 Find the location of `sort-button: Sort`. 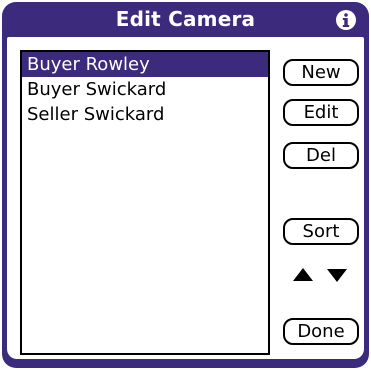

sort-button: Sort is located at coordinates (321, 231).